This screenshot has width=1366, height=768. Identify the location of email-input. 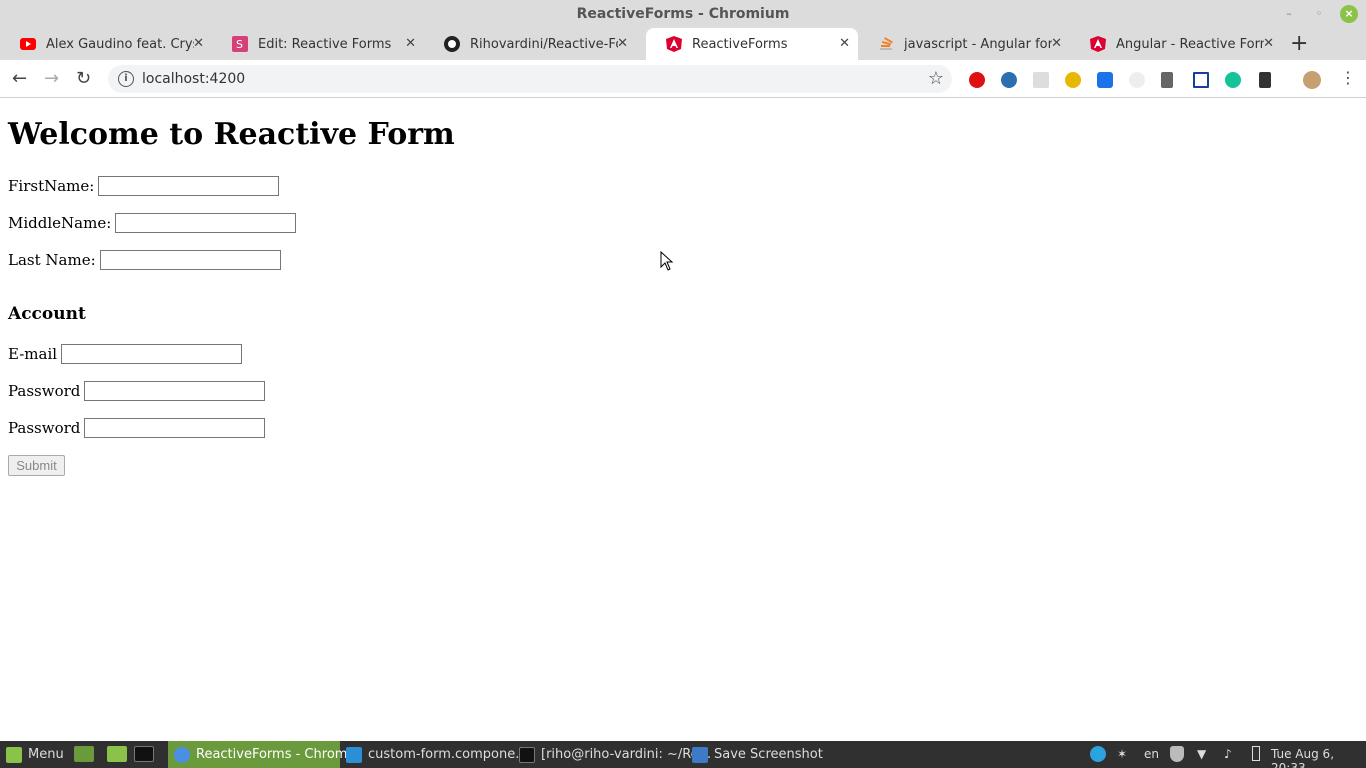
(152, 354).